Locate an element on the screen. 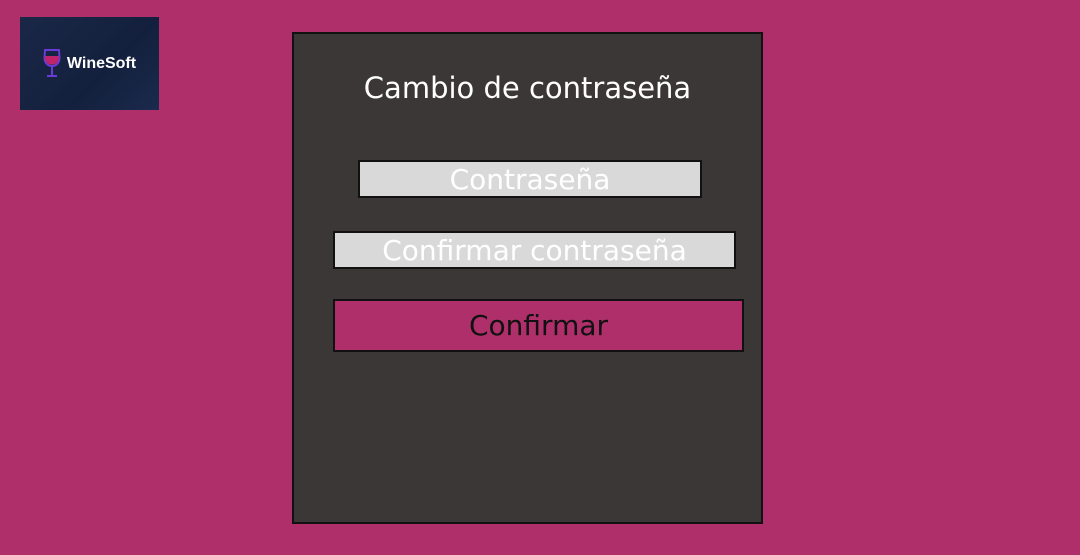 Image resolution: width=1080 pixels, height=555 pixels. wine-glass-icon is located at coordinates (52, 62).